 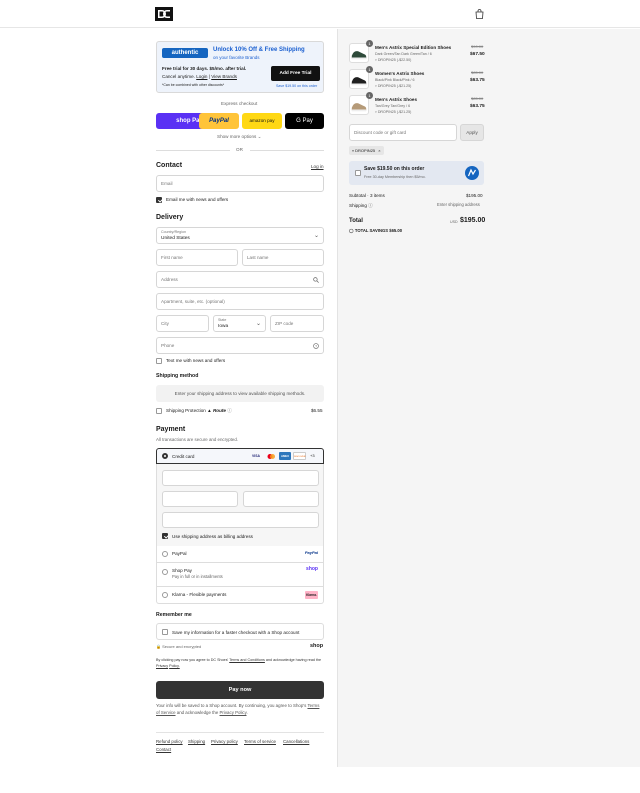 I want to click on item-price: $63.75, so click(x=477, y=80).